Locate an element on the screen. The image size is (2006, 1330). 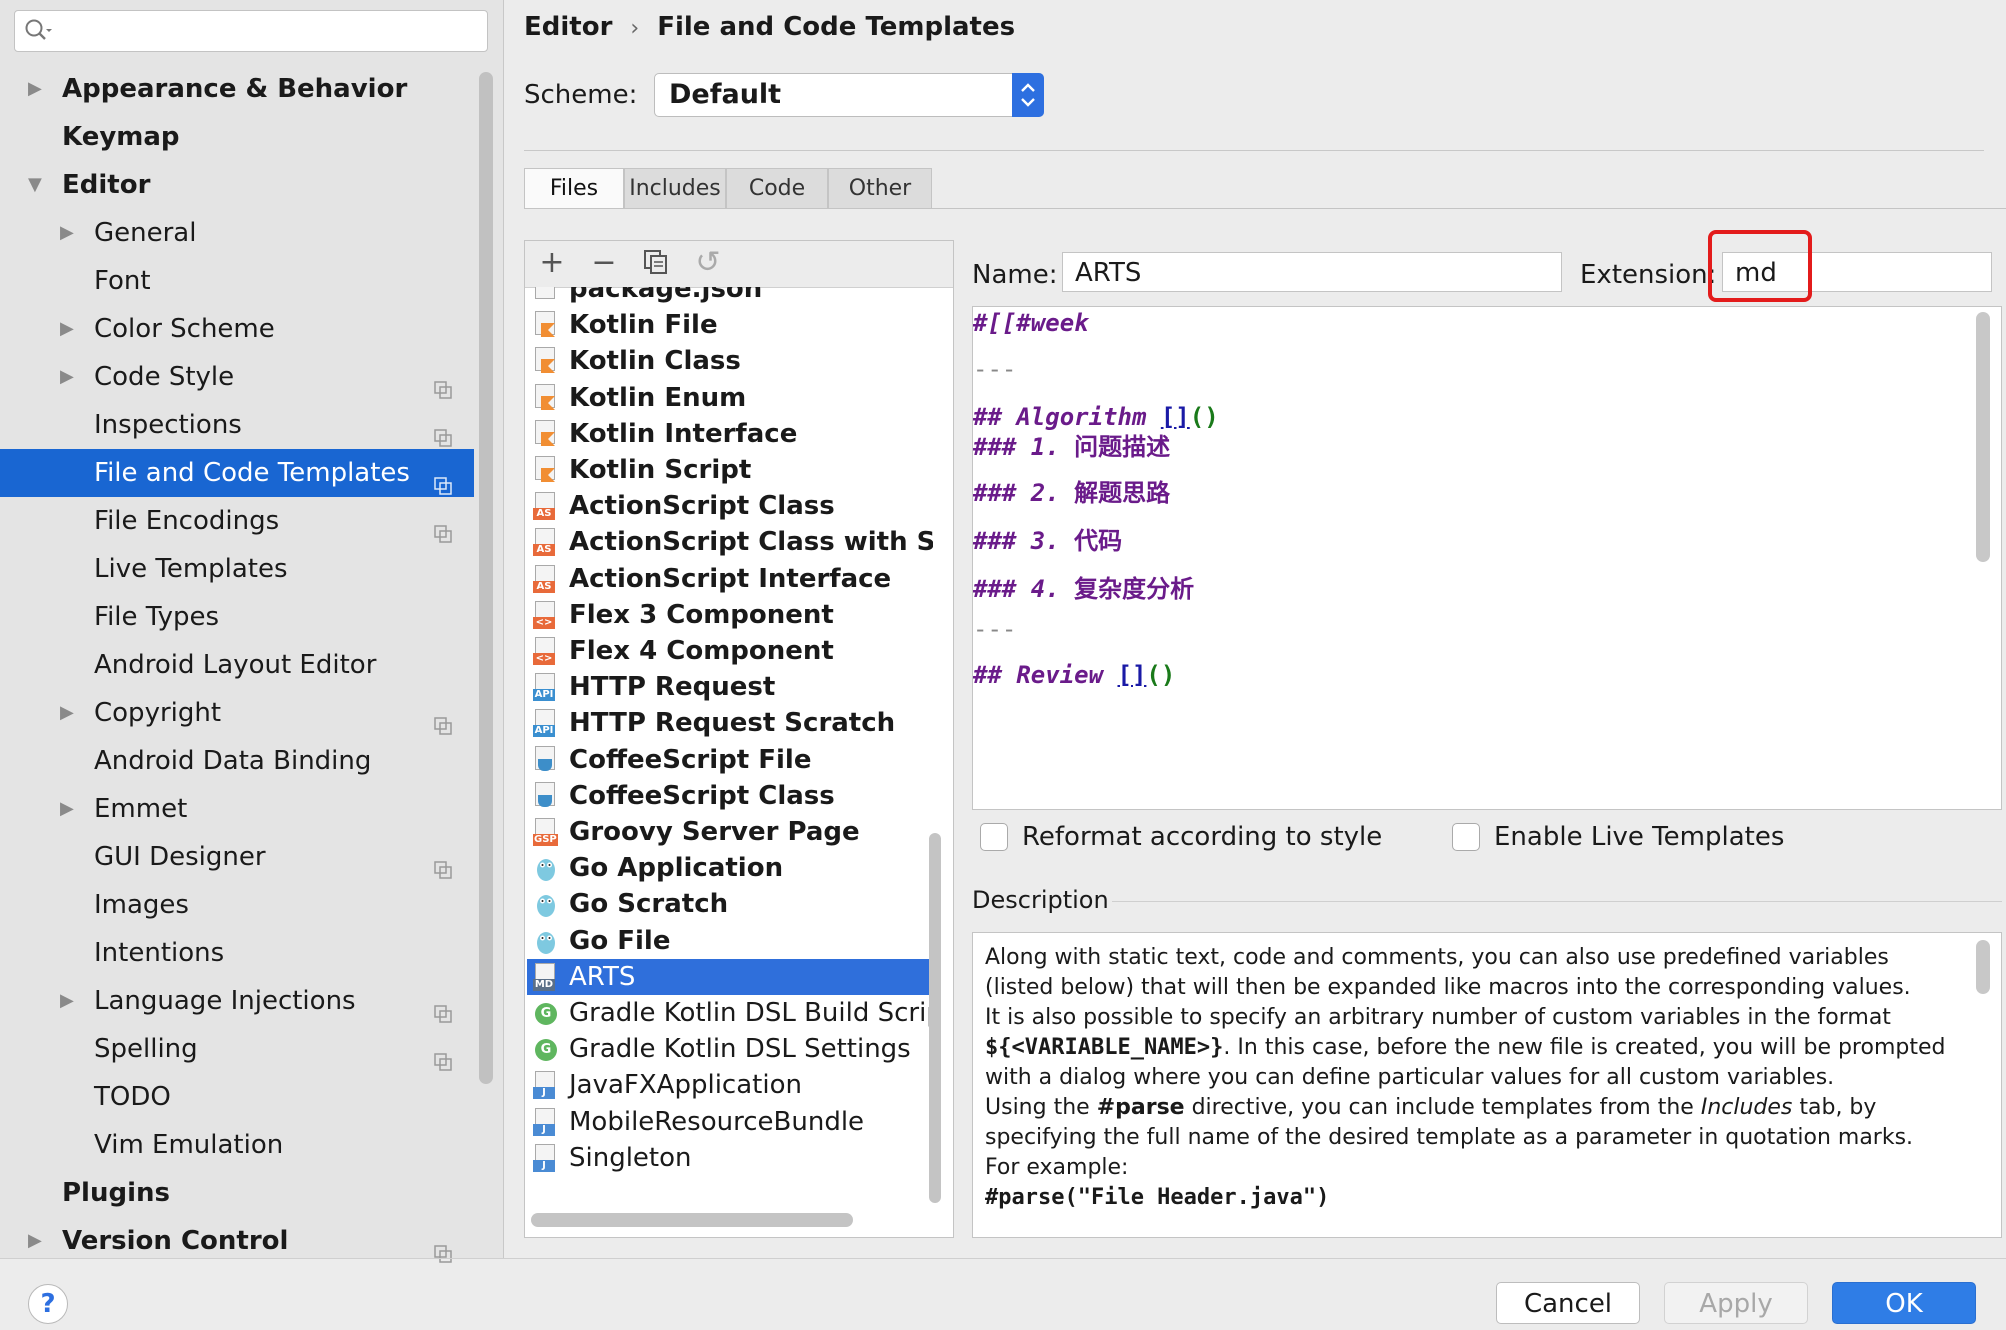
template-item-gradle-kotlin-dsl-build-scrip: G Gradle Kotlin DSL Build Scrip is located at coordinates (730, 1013).